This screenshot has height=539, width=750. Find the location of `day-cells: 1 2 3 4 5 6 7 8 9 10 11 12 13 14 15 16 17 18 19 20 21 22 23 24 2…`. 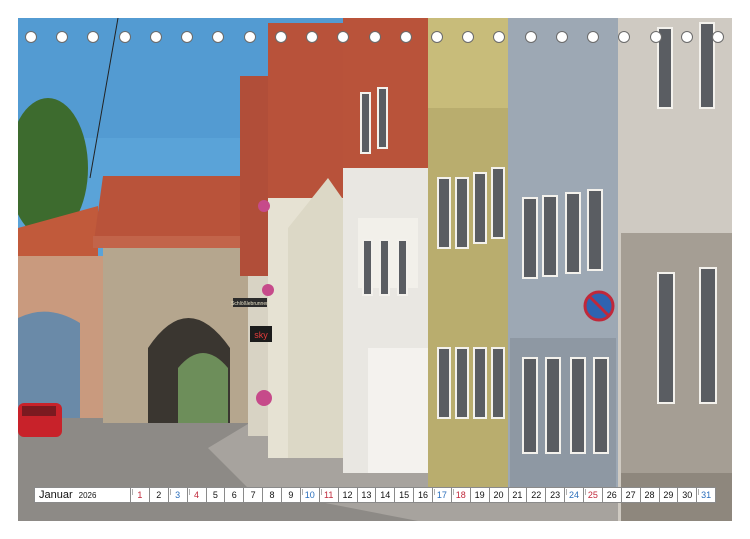

day-cells: 1 2 3 4 5 6 7 8 9 10 11 12 13 14 15 16 17 18 19 20 21 22 23 24 2… is located at coordinates (424, 495).